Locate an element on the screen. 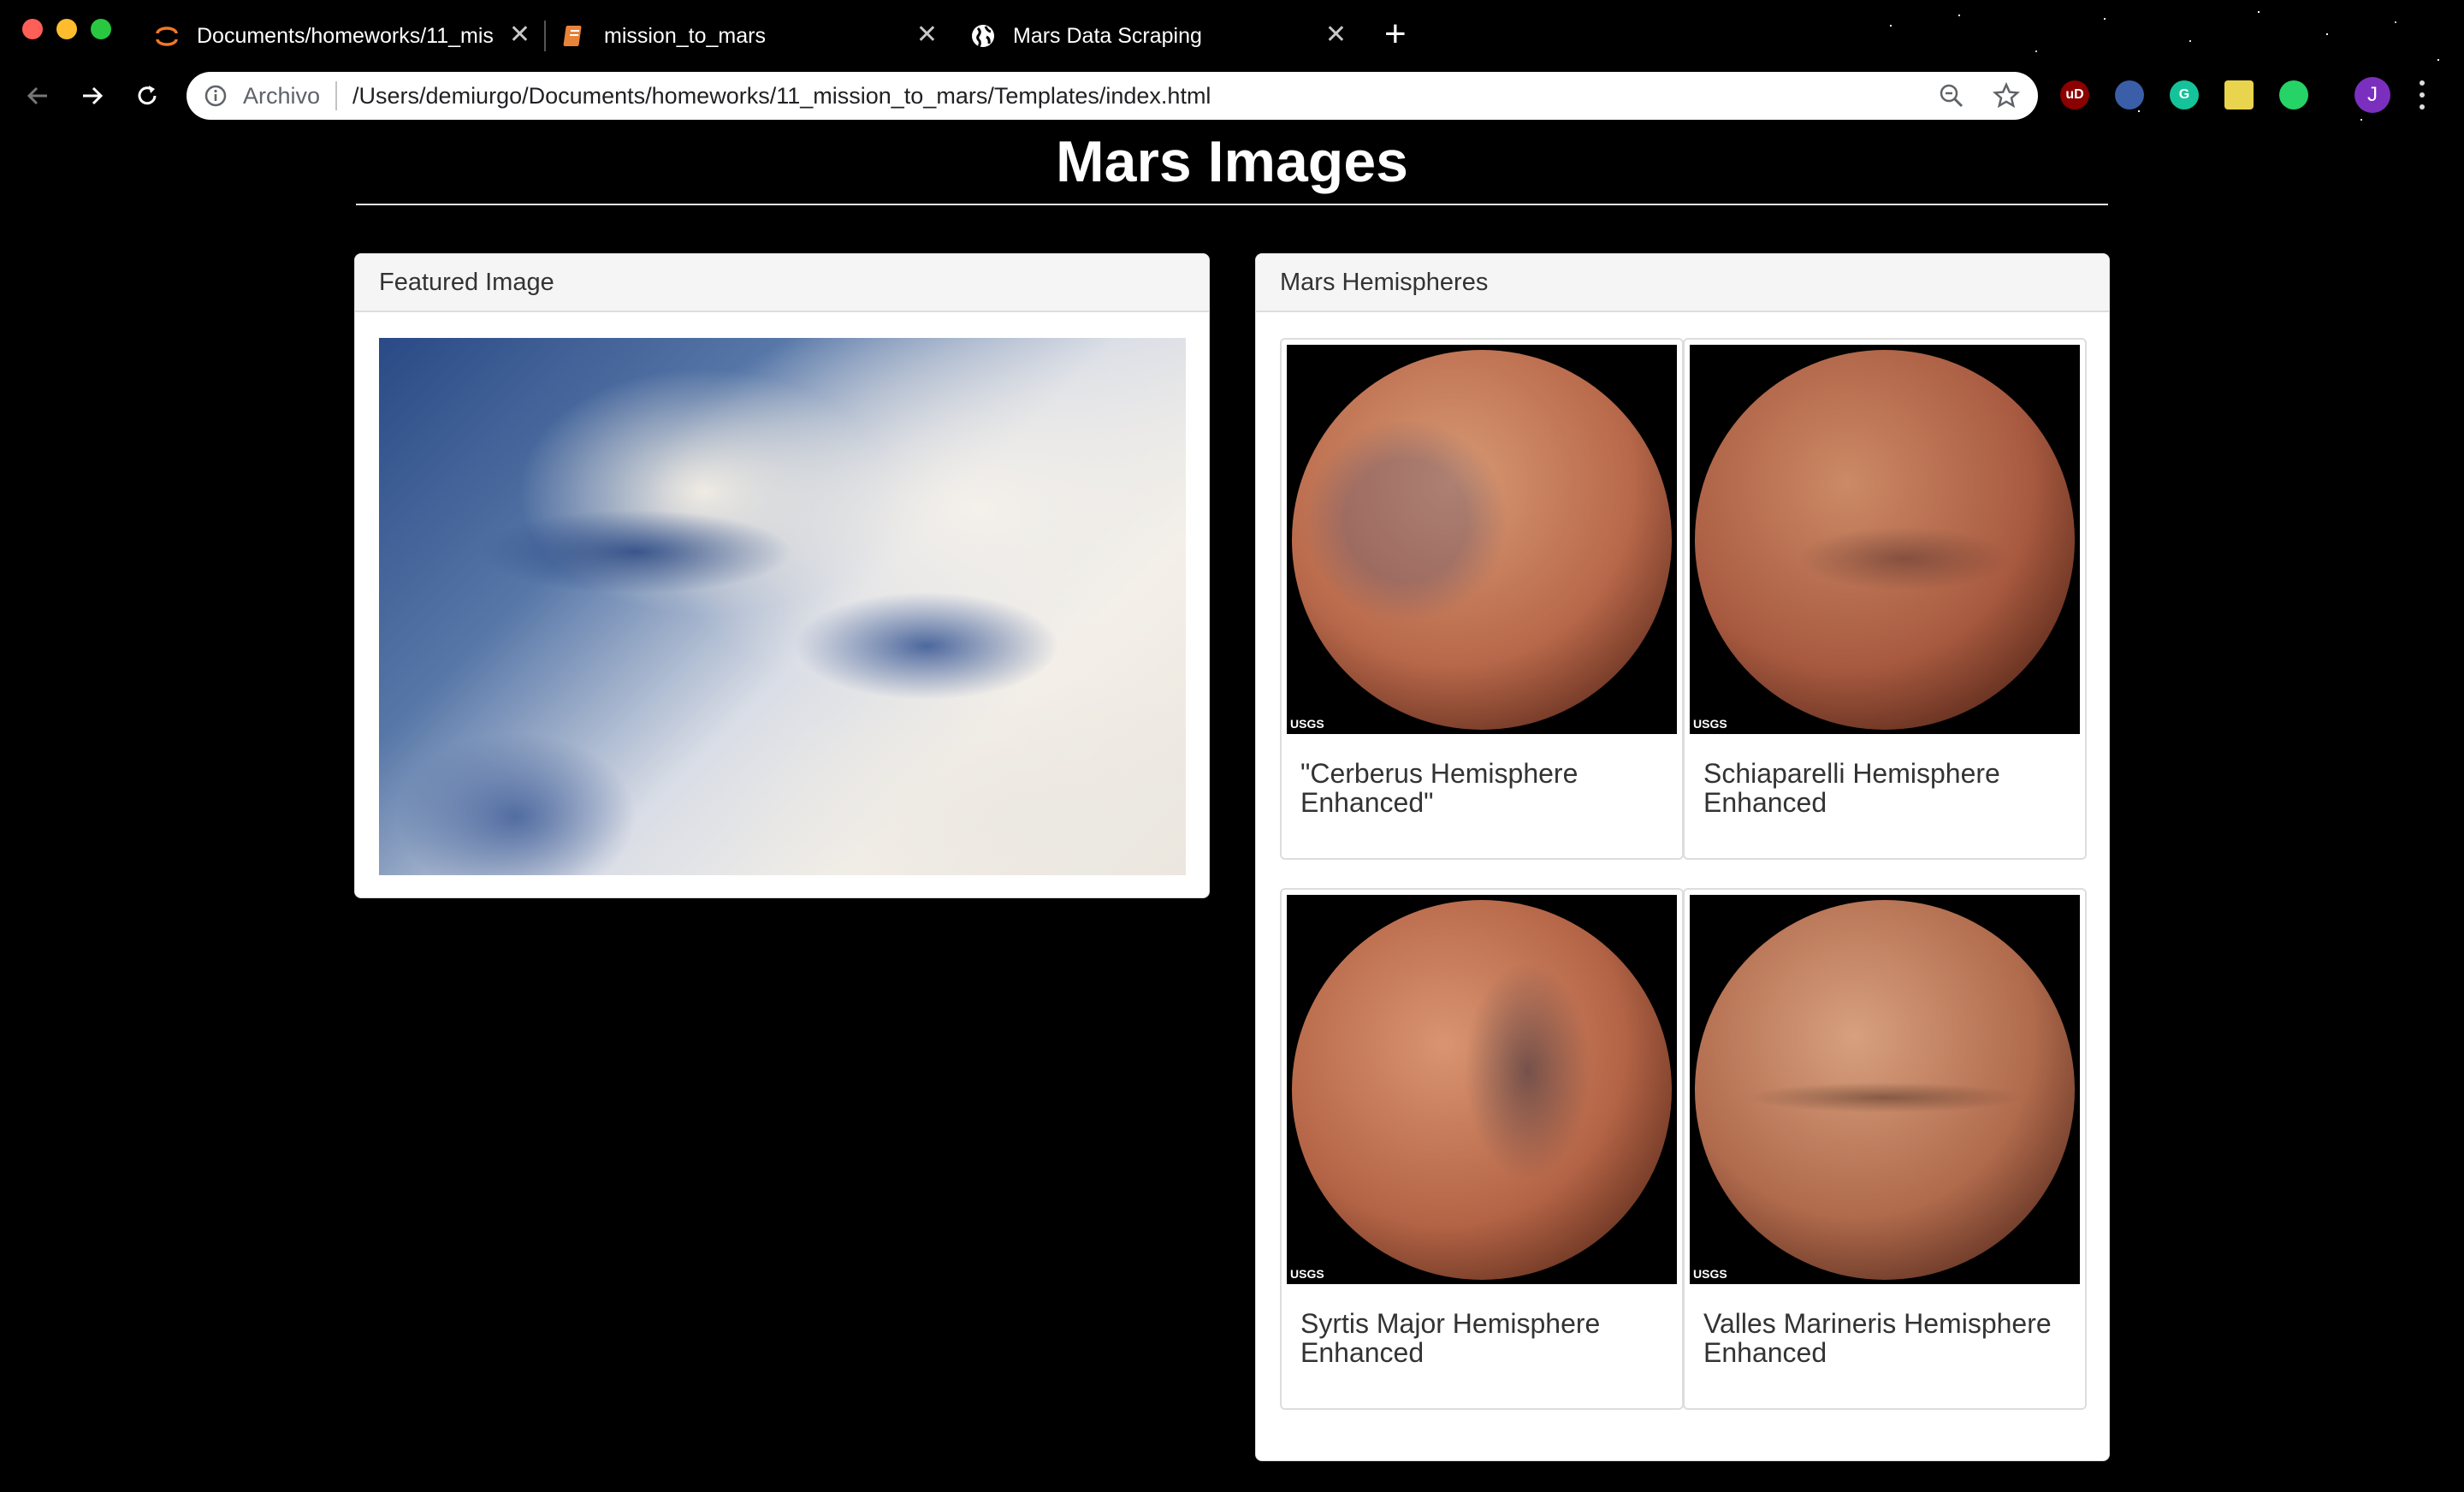 This screenshot has height=1492, width=2464. tab-documents: Documents/homeworks/11_mis ✕ is located at coordinates (342, 36).